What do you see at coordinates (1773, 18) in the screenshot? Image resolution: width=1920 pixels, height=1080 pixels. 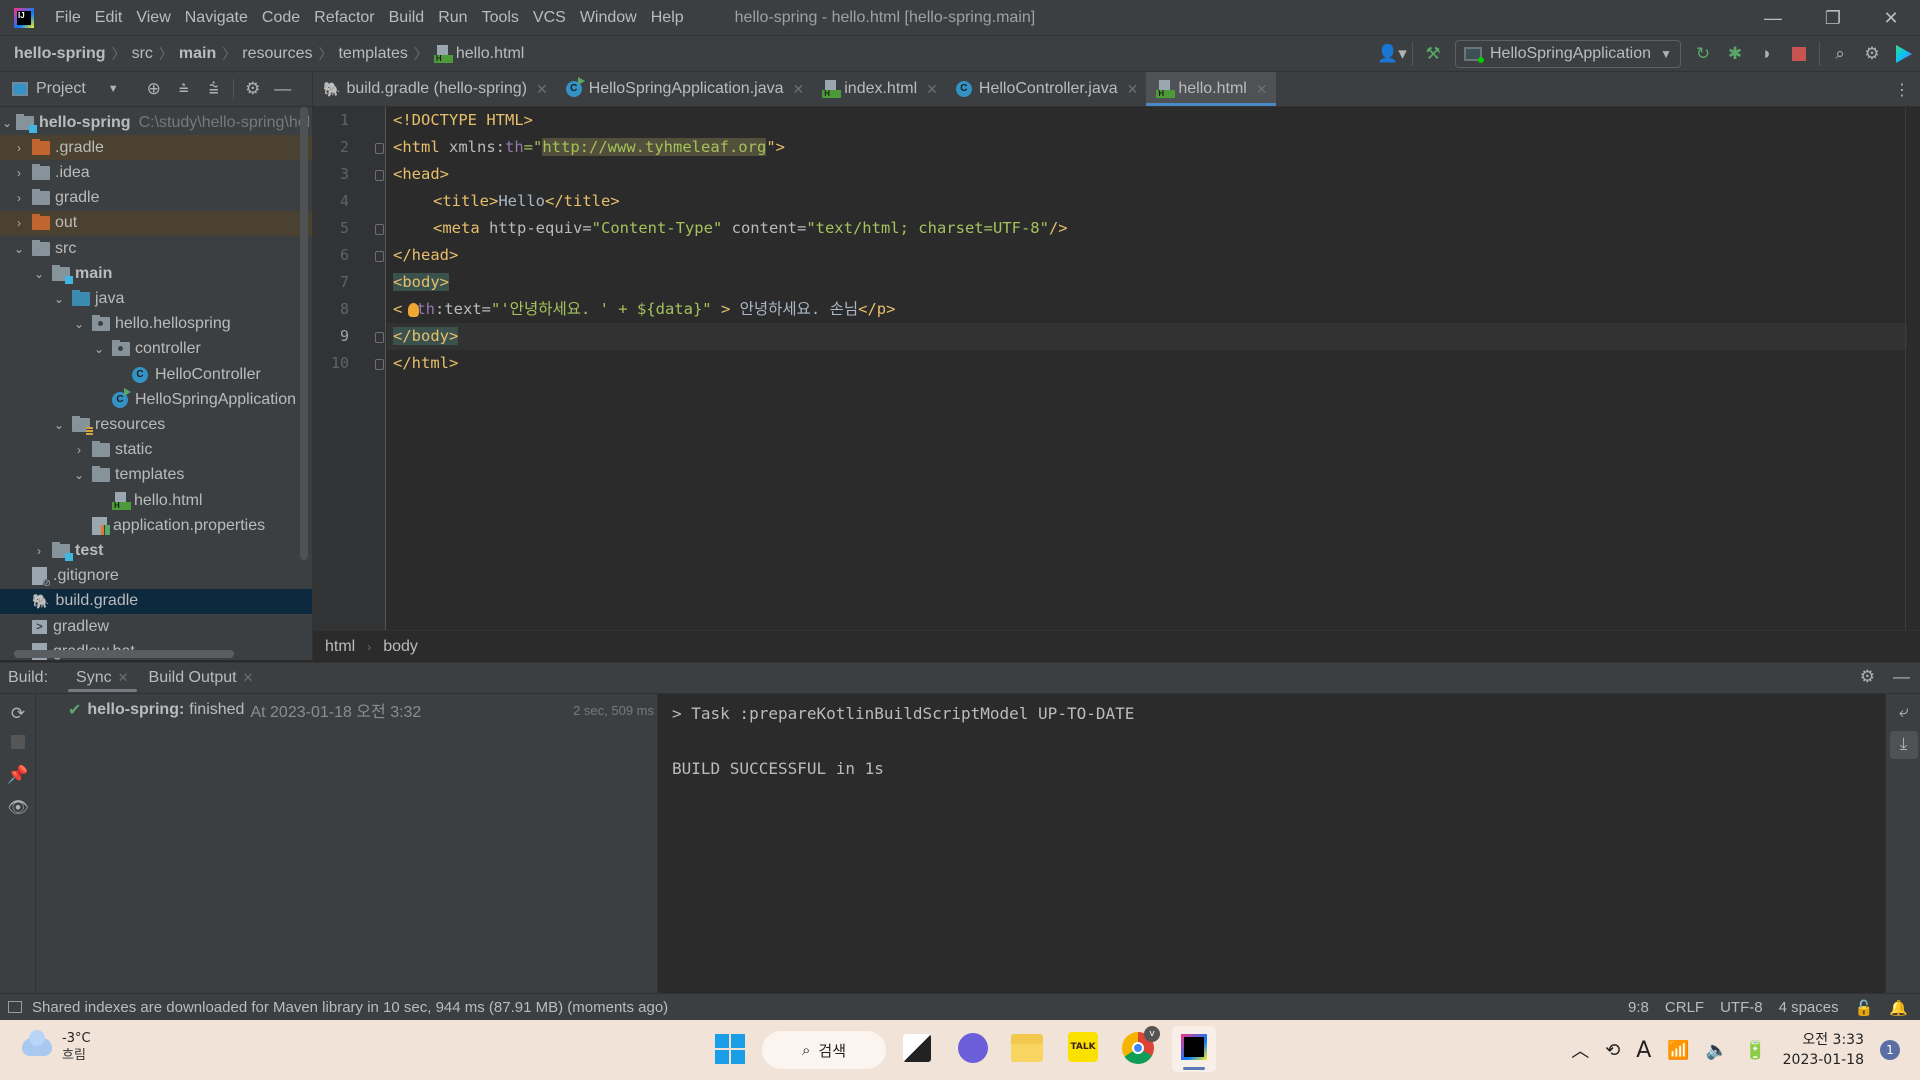 I see `minimize-button: —` at bounding box center [1773, 18].